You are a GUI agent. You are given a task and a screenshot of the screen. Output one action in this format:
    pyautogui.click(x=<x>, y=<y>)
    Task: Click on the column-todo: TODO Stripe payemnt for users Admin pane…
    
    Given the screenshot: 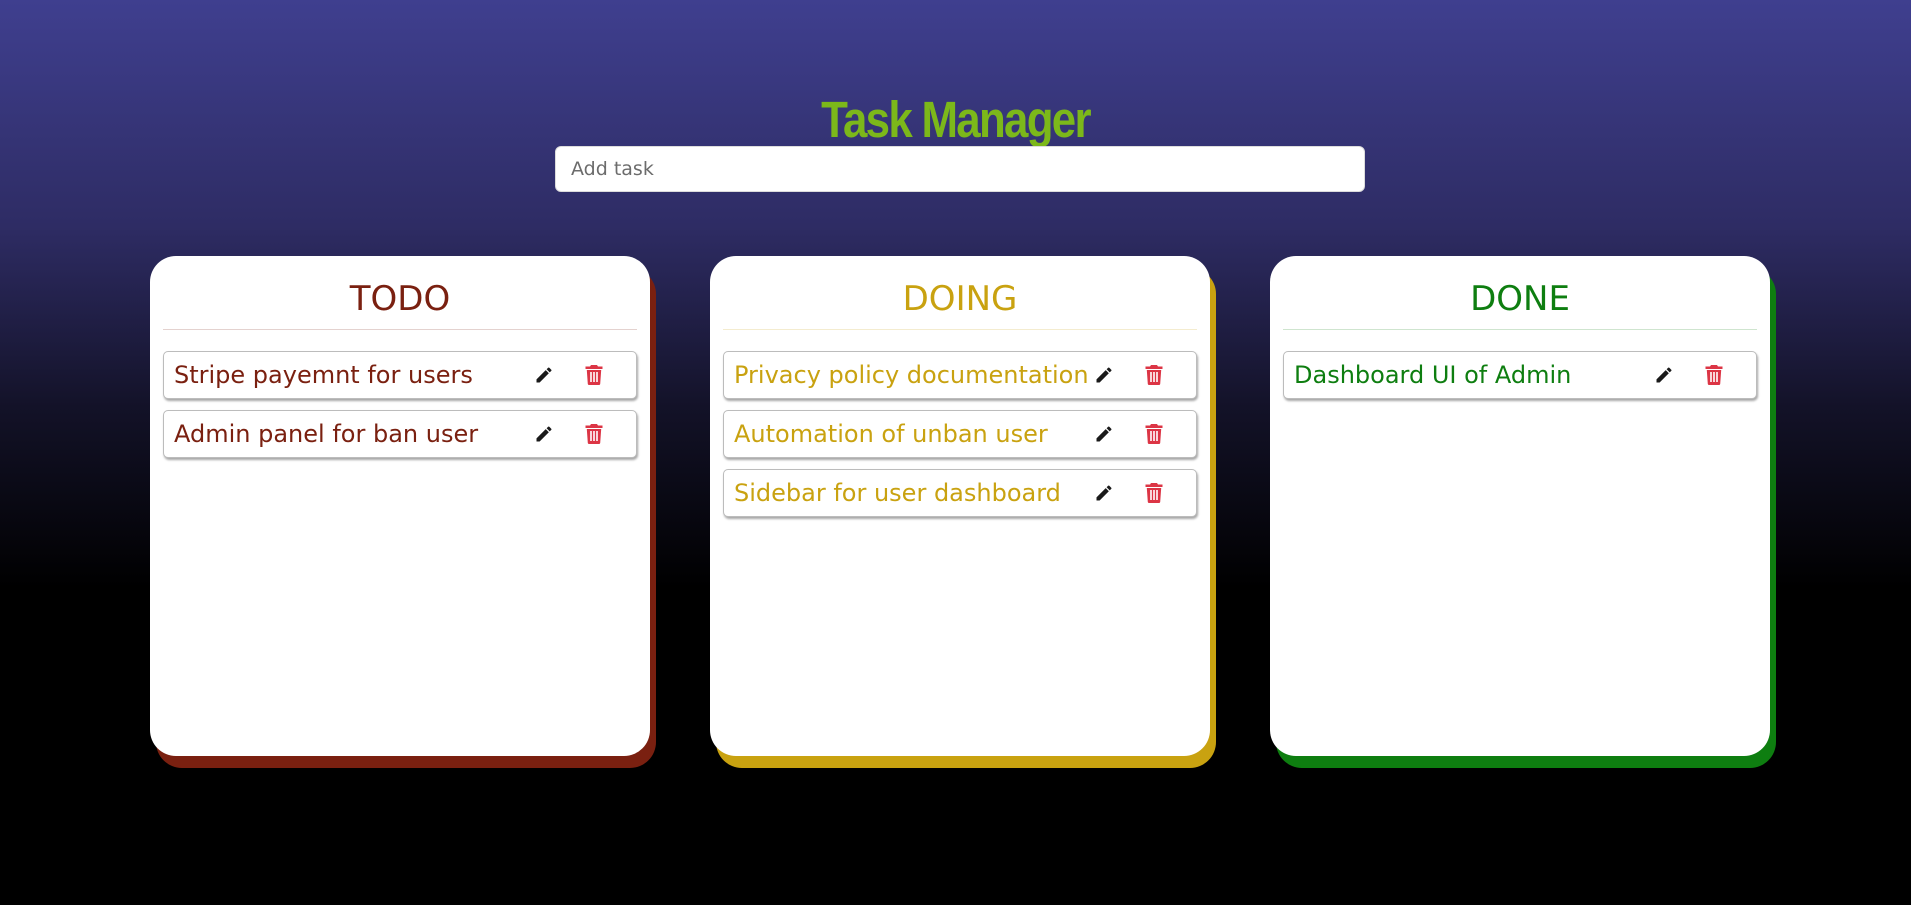 What is the action you would take?
    pyautogui.click(x=400, y=506)
    